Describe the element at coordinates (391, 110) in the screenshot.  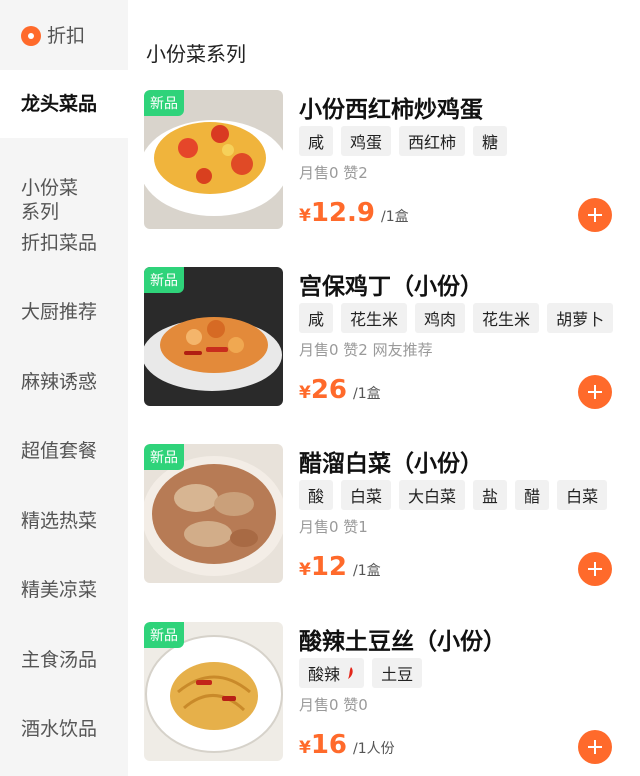
I see `dish-name: 小份西红柿炒鸡蛋` at that location.